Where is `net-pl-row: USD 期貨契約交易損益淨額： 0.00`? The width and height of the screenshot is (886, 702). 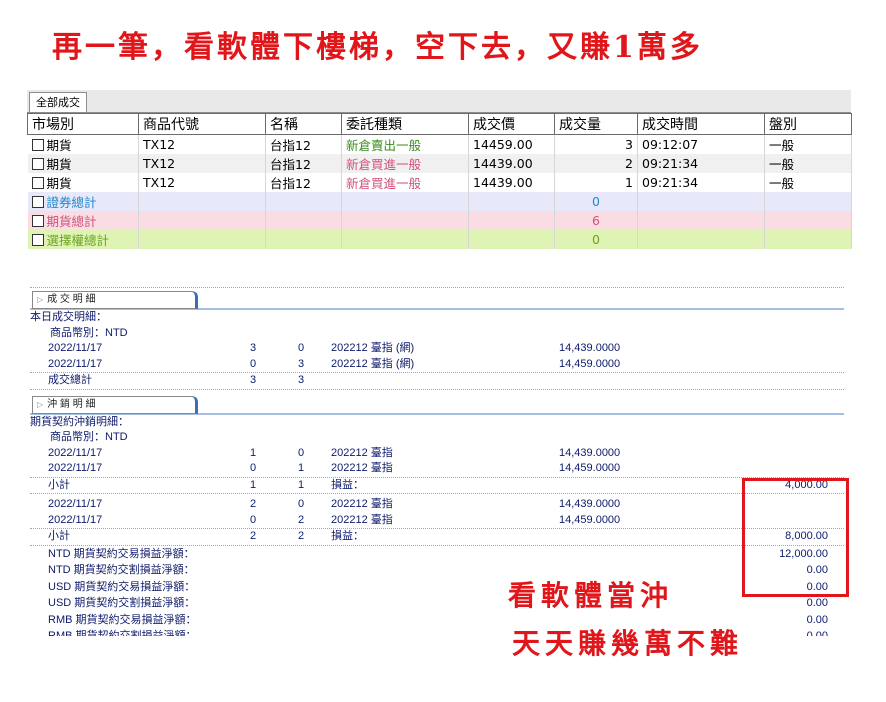
net-pl-row: USD 期貨契約交易損益淨額： 0.00 is located at coordinates (438, 586).